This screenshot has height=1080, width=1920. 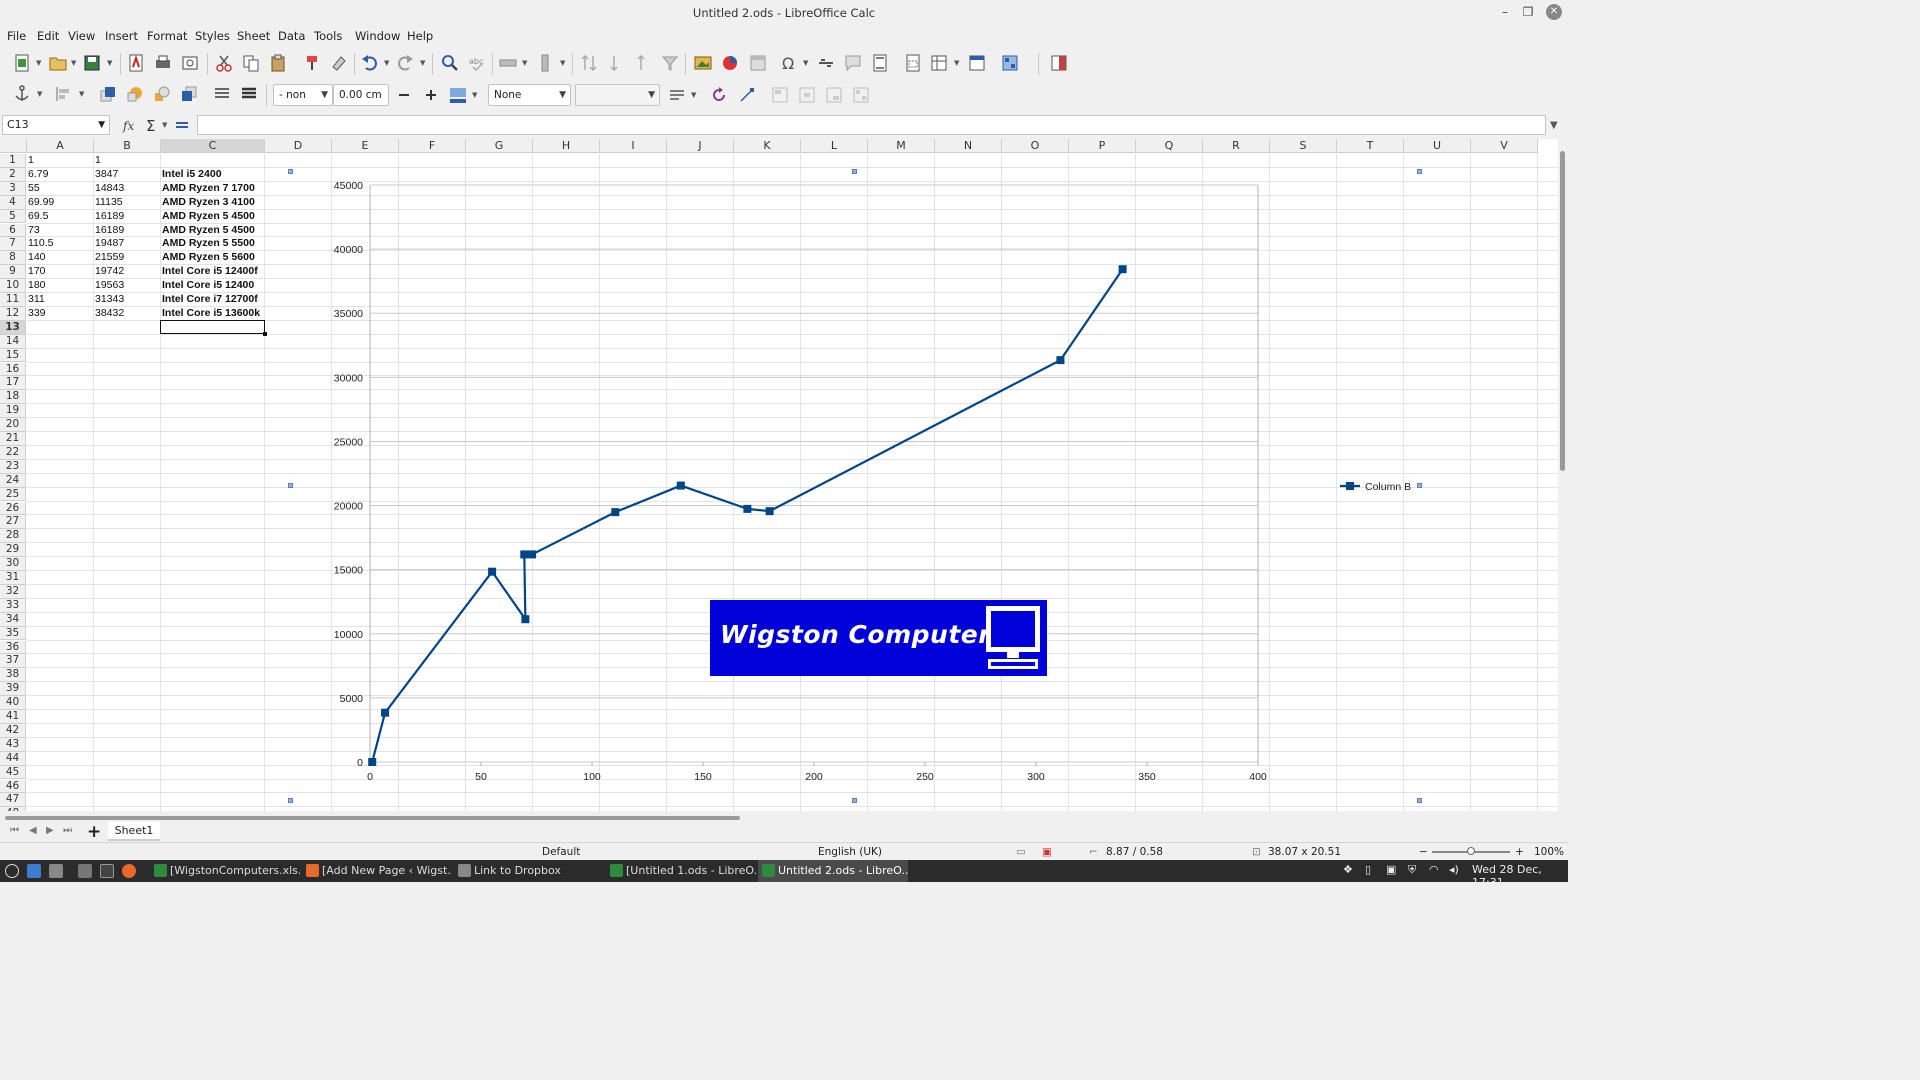 I want to click on zoom-slider-thumb, so click(x=1471, y=851).